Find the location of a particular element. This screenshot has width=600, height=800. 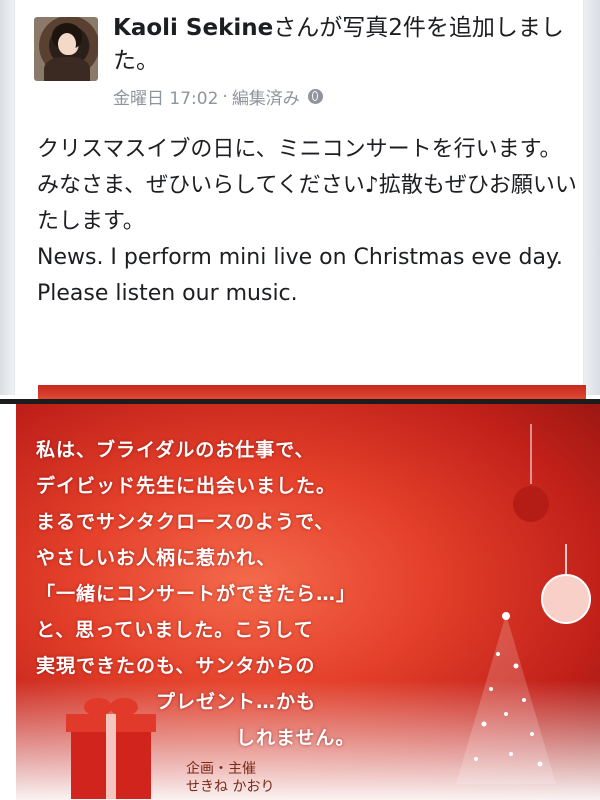

post-meta: 金曜日 17:02 · 編集済み is located at coordinates (218, 96).